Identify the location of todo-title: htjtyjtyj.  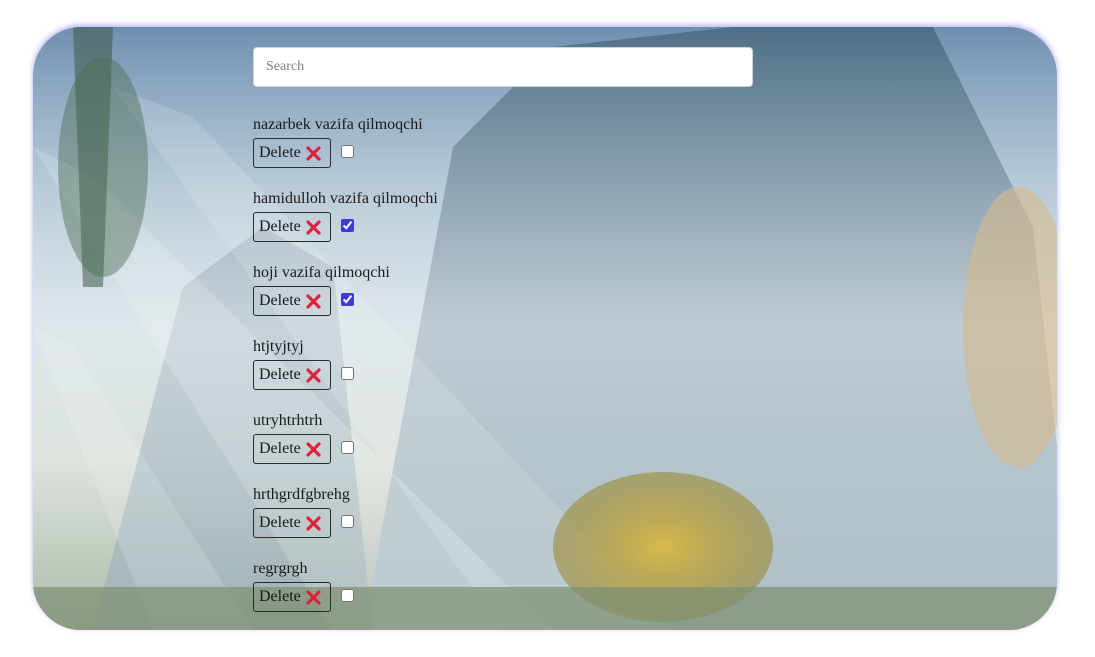
(278, 346).